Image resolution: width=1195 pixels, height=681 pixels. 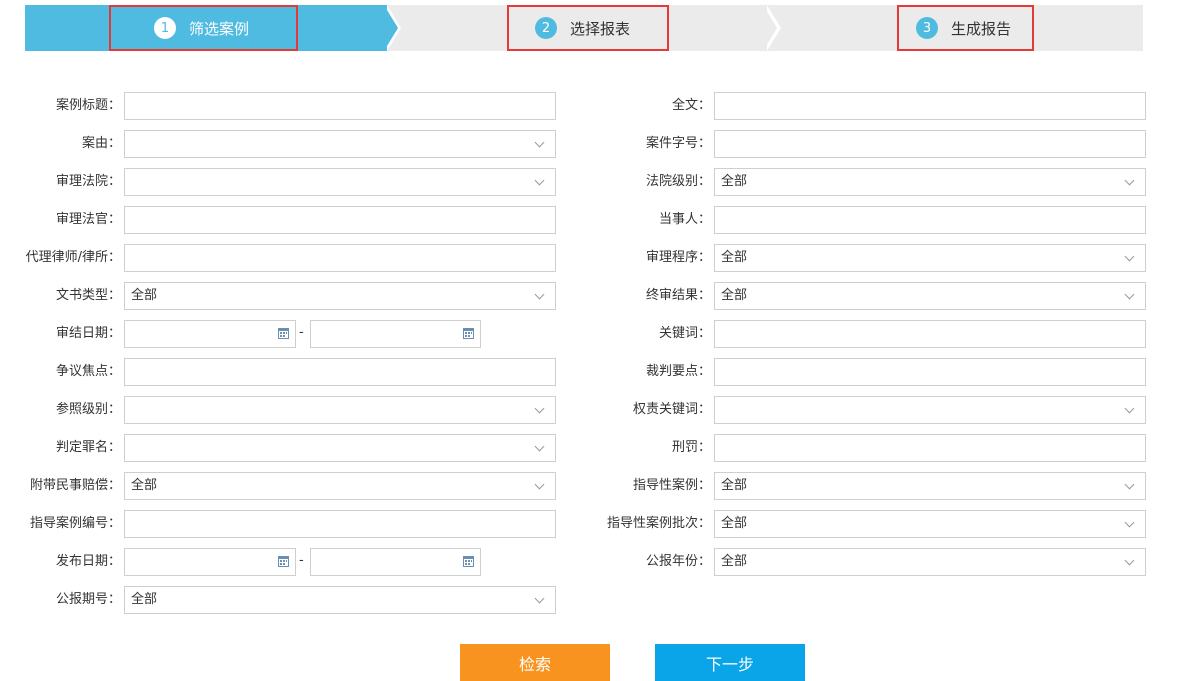 I want to click on form-row: 审理法官：, so click(x=280, y=225).